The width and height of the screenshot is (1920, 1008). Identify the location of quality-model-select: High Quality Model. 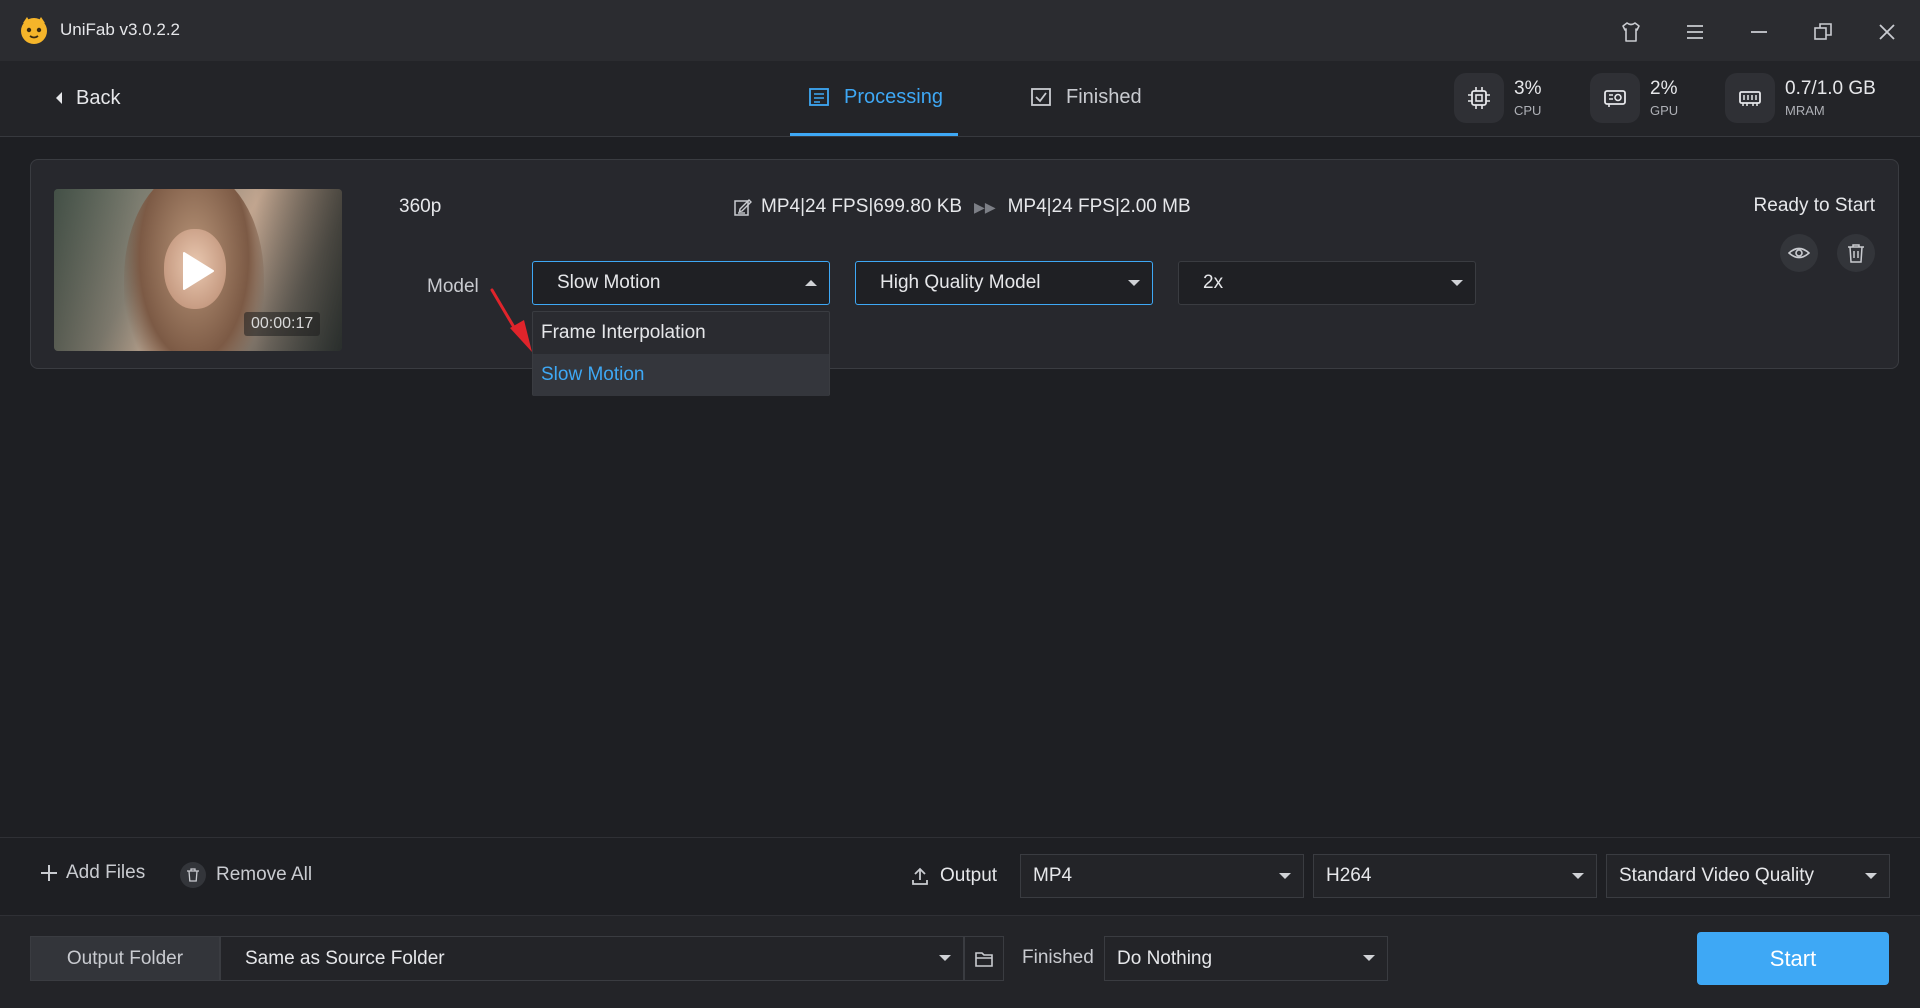
(1004, 283).